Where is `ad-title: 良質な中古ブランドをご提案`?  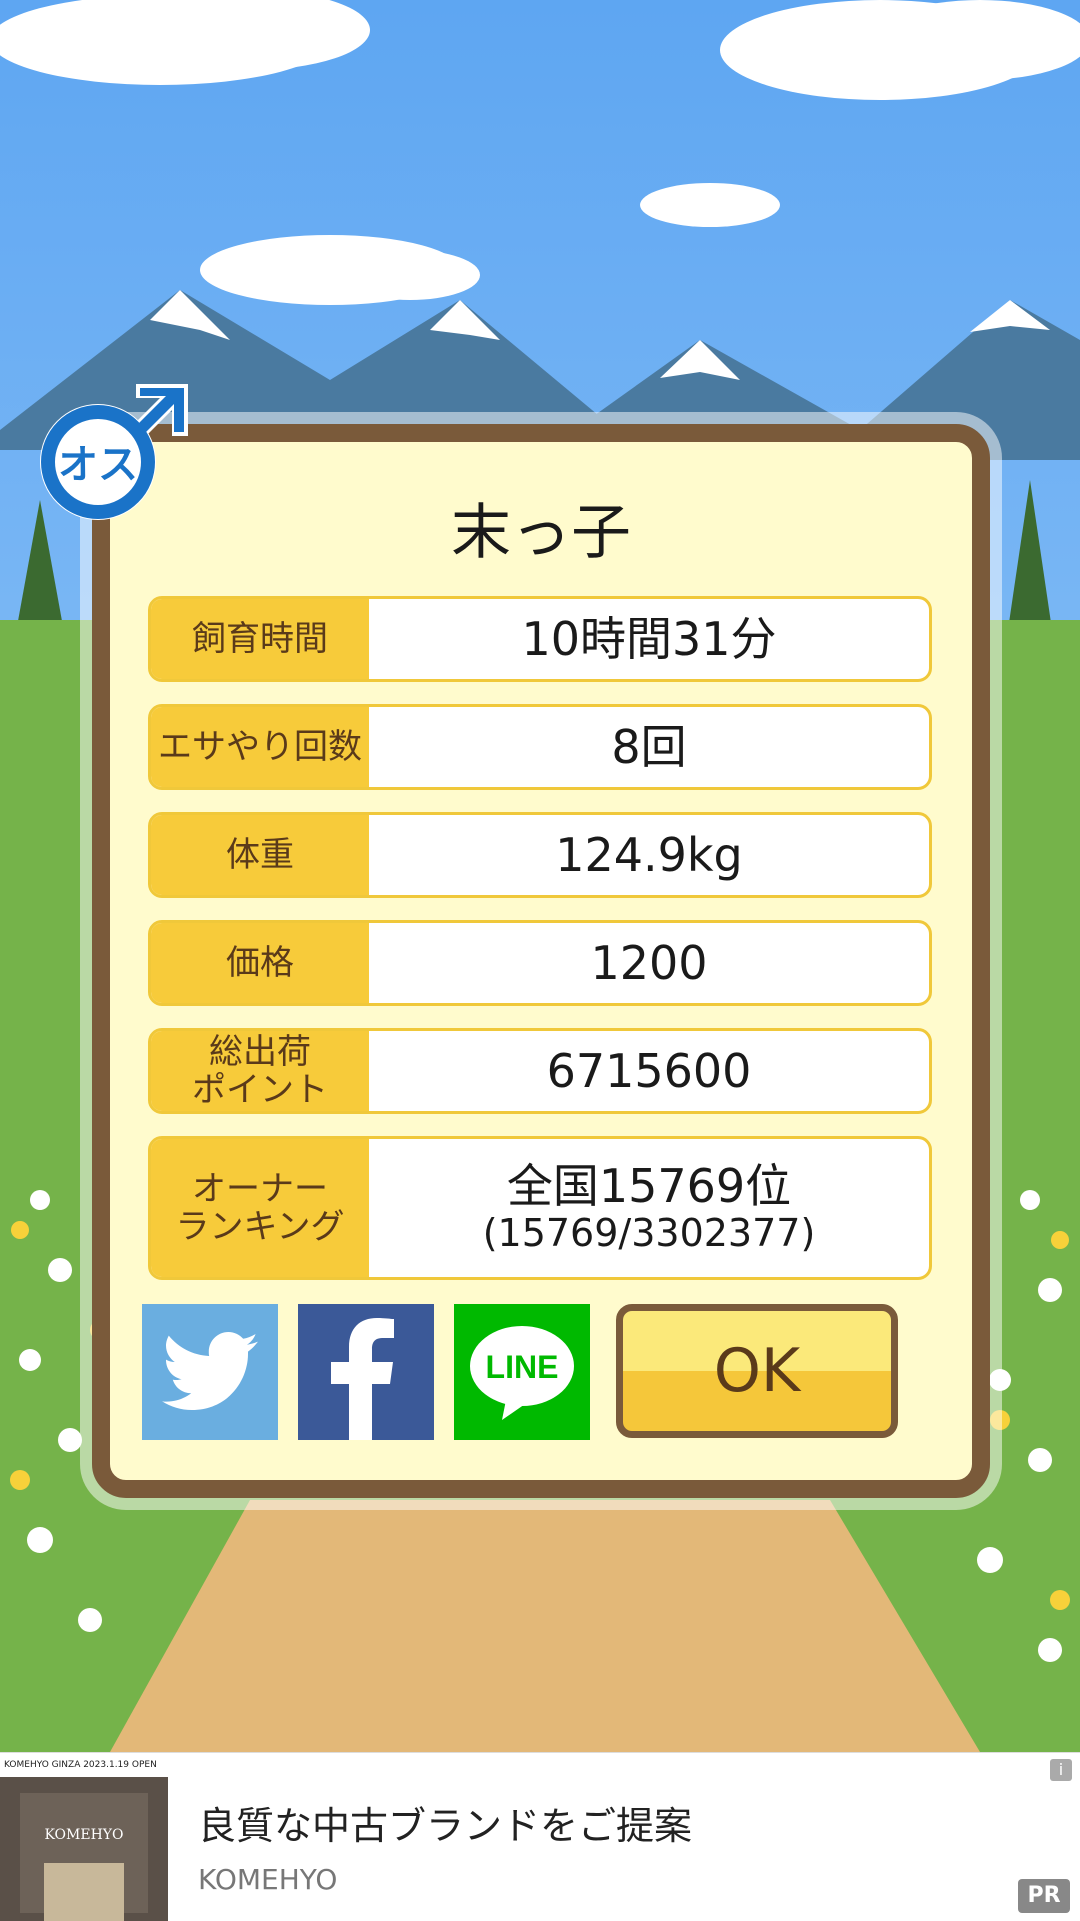 ad-title: 良質な中古ブランドをご提案 is located at coordinates (445, 1822).